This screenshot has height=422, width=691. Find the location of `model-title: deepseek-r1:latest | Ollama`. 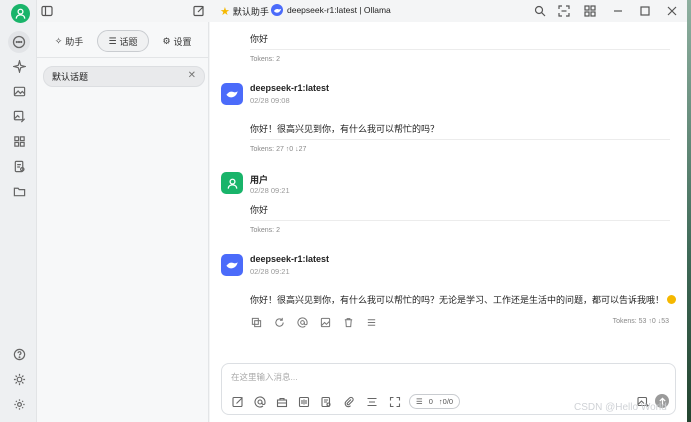

model-title: deepseek-r1:latest | Ollama is located at coordinates (339, 10).